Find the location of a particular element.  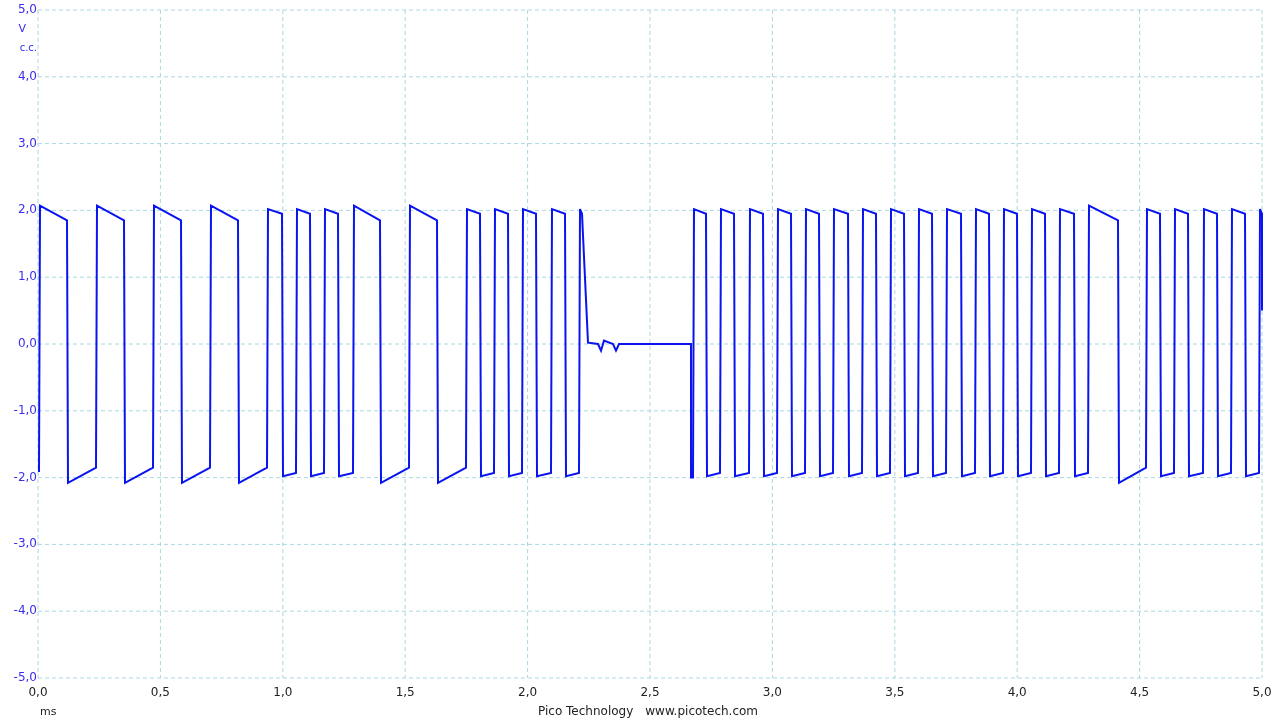

x-axis-label: 3,0 is located at coordinates (772, 692).